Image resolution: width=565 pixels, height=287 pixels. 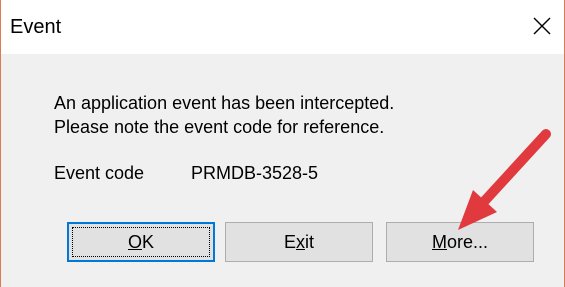 I want to click on exit-button: Exit, so click(x=299, y=242).